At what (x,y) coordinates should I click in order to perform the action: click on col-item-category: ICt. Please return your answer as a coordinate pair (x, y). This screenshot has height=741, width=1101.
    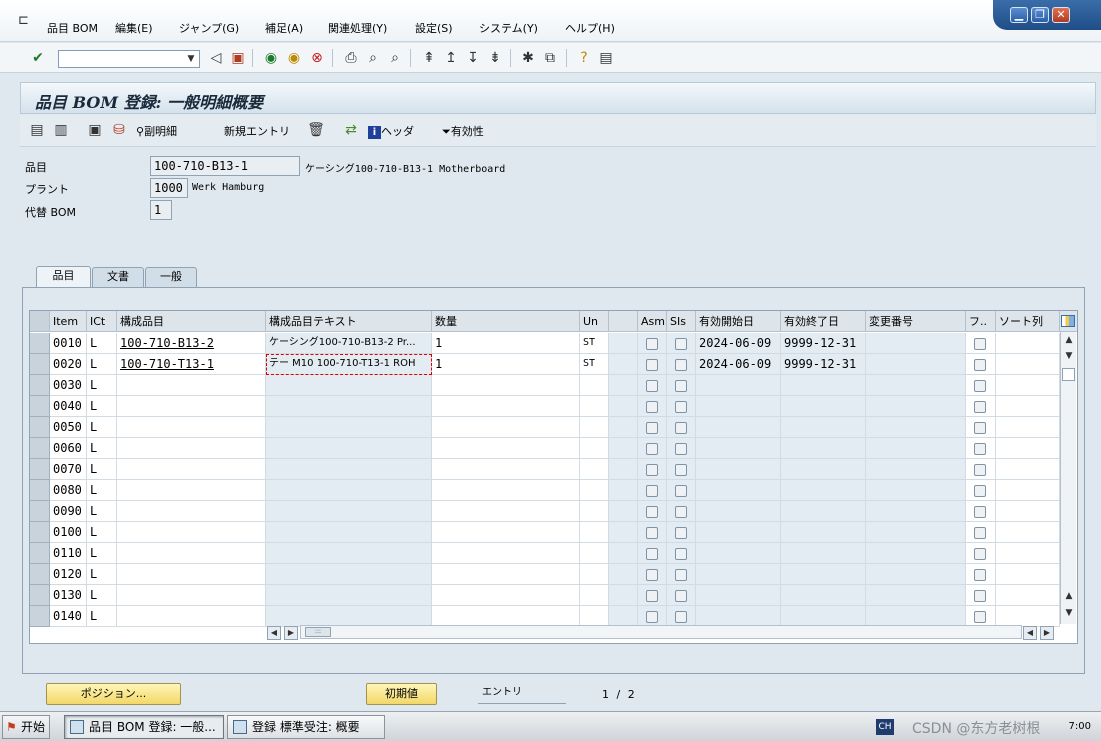
    Looking at the image, I should click on (102, 321).